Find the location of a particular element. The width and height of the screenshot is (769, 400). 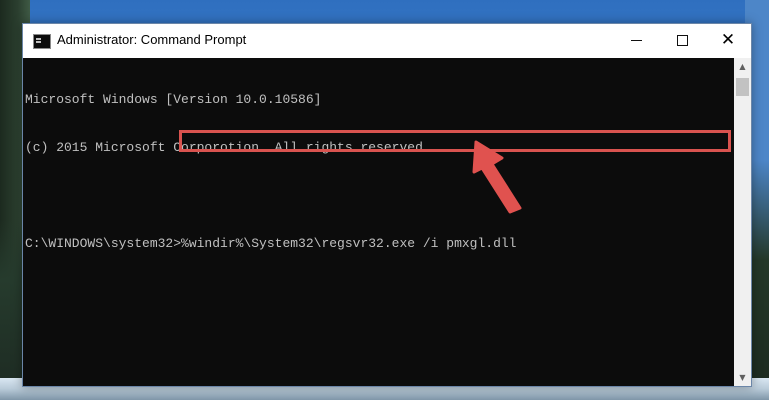

minimize-button is located at coordinates (636, 40).